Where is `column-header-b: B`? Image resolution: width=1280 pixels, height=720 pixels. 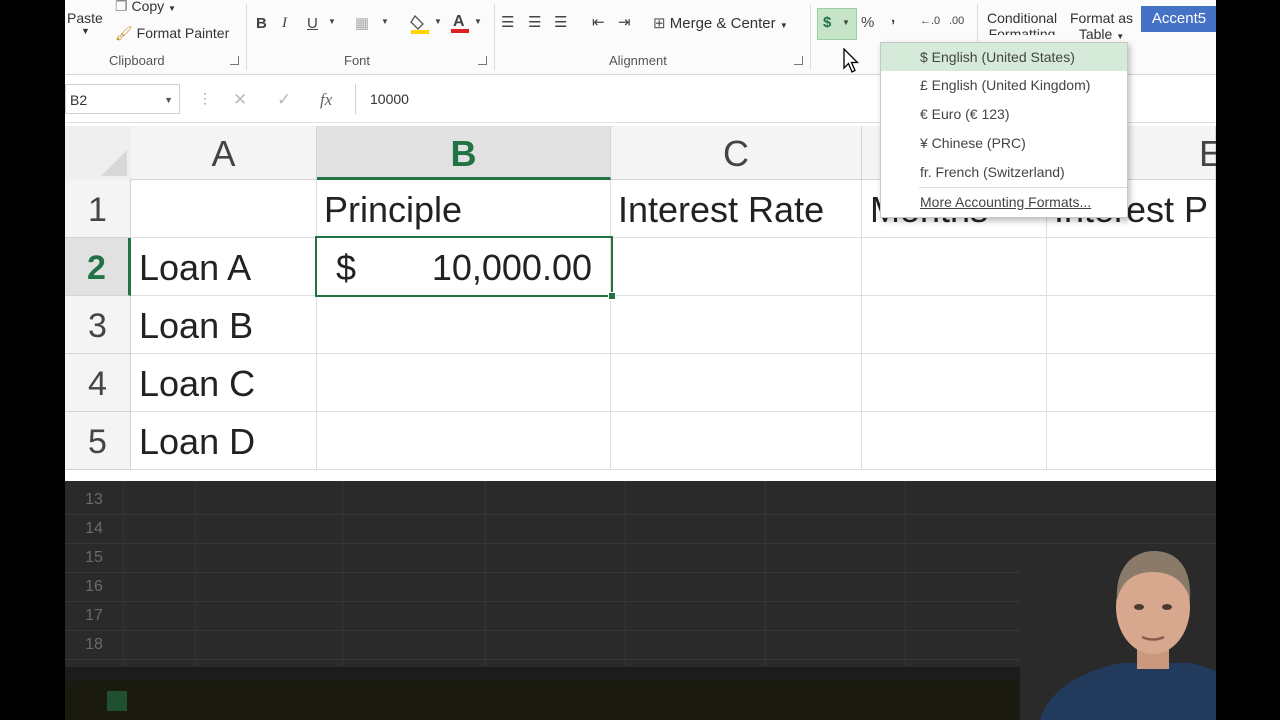 column-header-b: B is located at coordinates (464, 153).